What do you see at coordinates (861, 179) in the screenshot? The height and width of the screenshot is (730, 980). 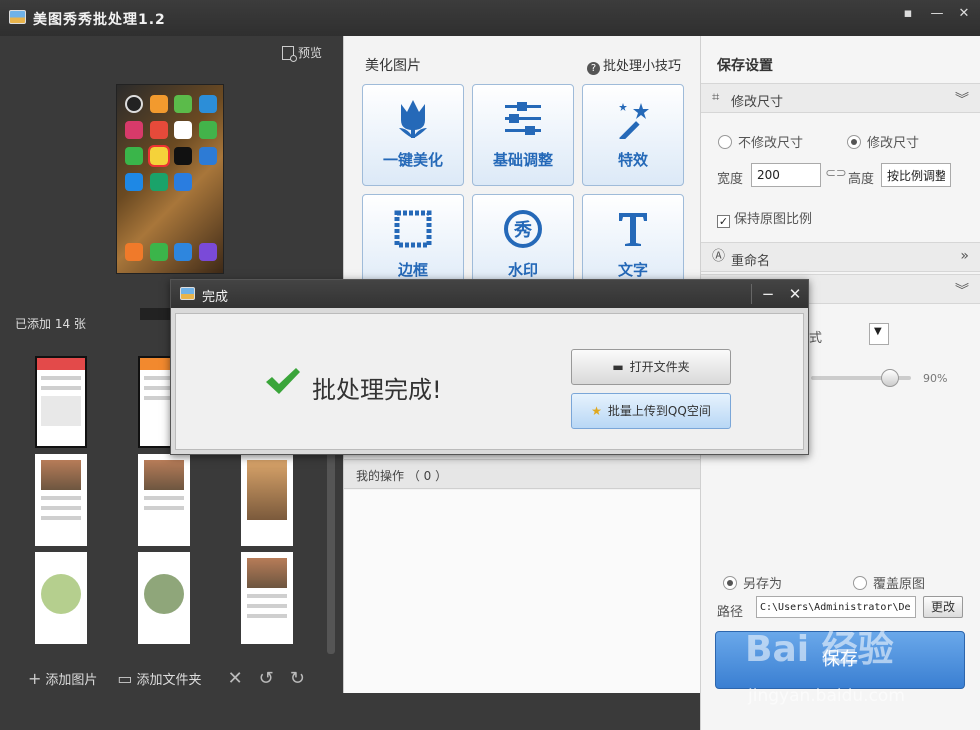 I see `height-label: 高度` at bounding box center [861, 179].